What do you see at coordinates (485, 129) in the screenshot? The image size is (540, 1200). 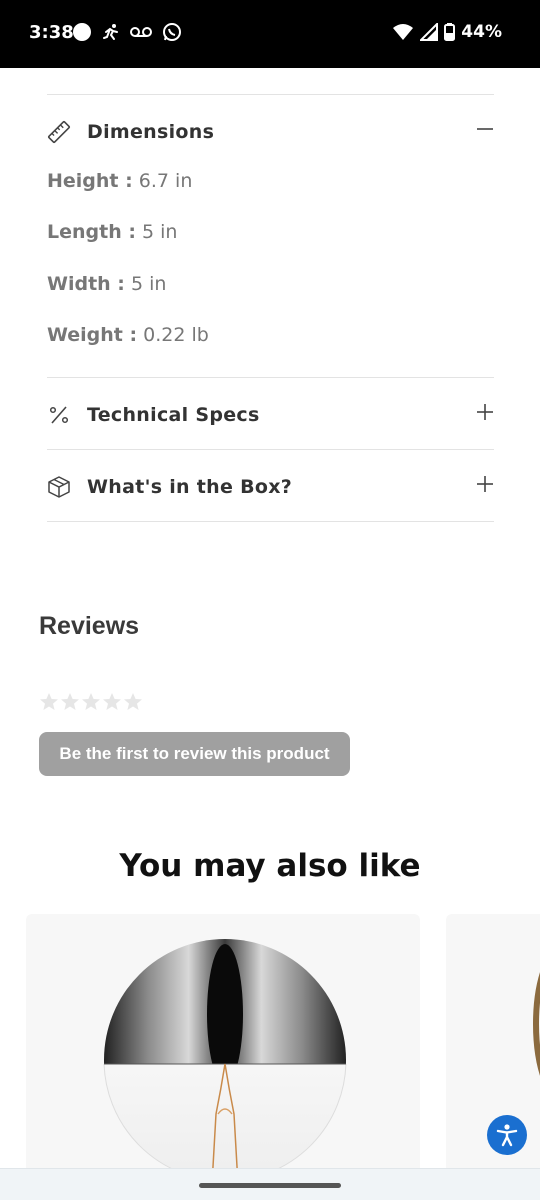 I see `minus-icon` at bounding box center [485, 129].